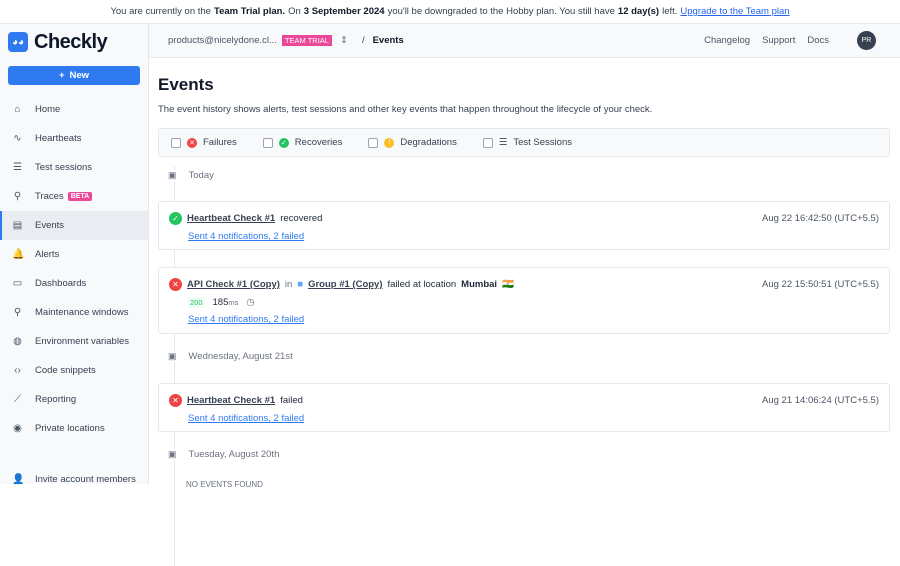 This screenshot has height=566, width=900. What do you see at coordinates (74, 138) in the screenshot?
I see `sidebar-item-heartbeats: ∿ Heartbeats` at bounding box center [74, 138].